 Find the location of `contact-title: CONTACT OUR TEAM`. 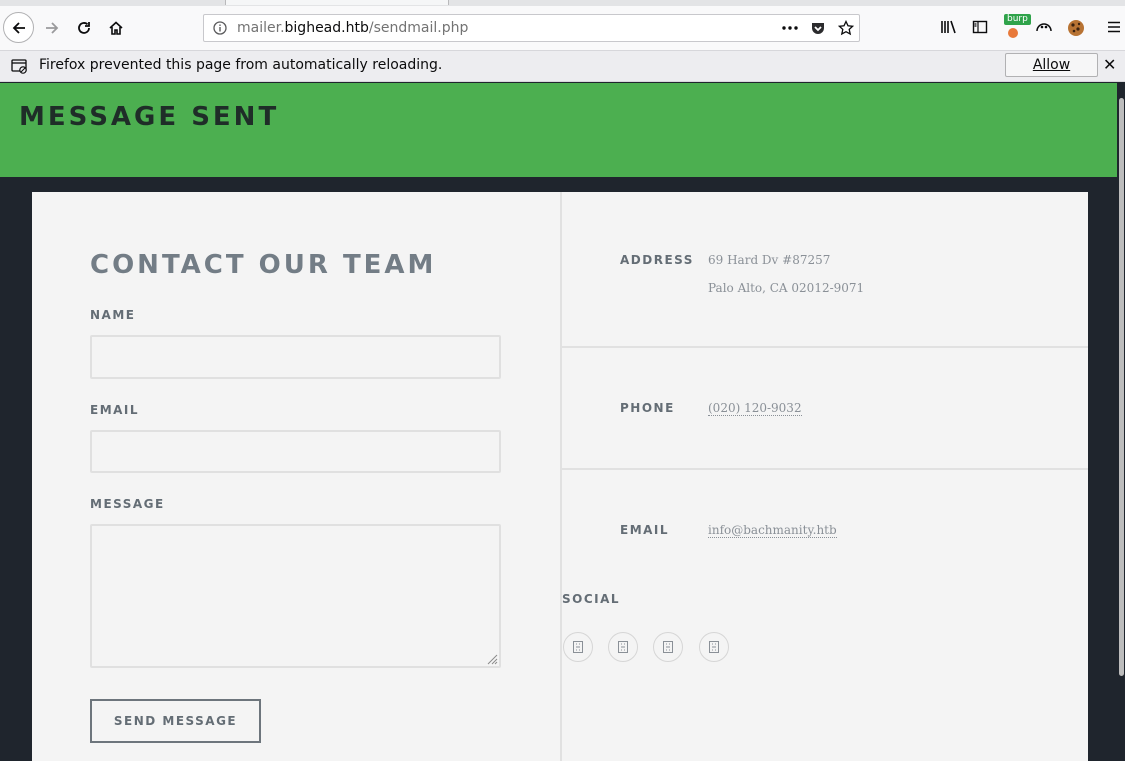

contact-title: CONTACT OUR TEAM is located at coordinates (263, 265).